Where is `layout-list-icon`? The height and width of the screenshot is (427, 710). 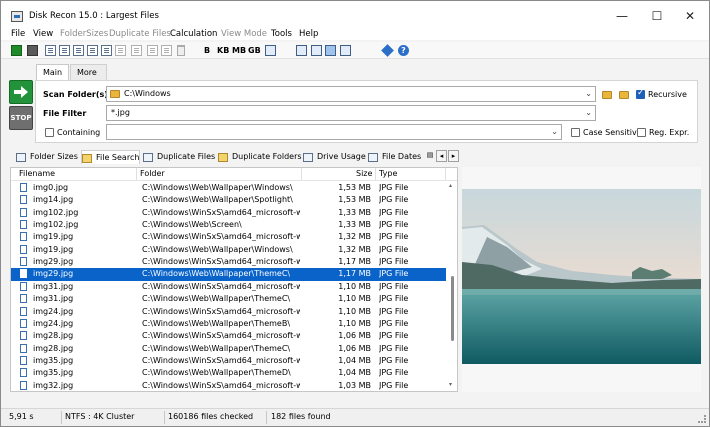
layout-list-icon is located at coordinates (301, 50).